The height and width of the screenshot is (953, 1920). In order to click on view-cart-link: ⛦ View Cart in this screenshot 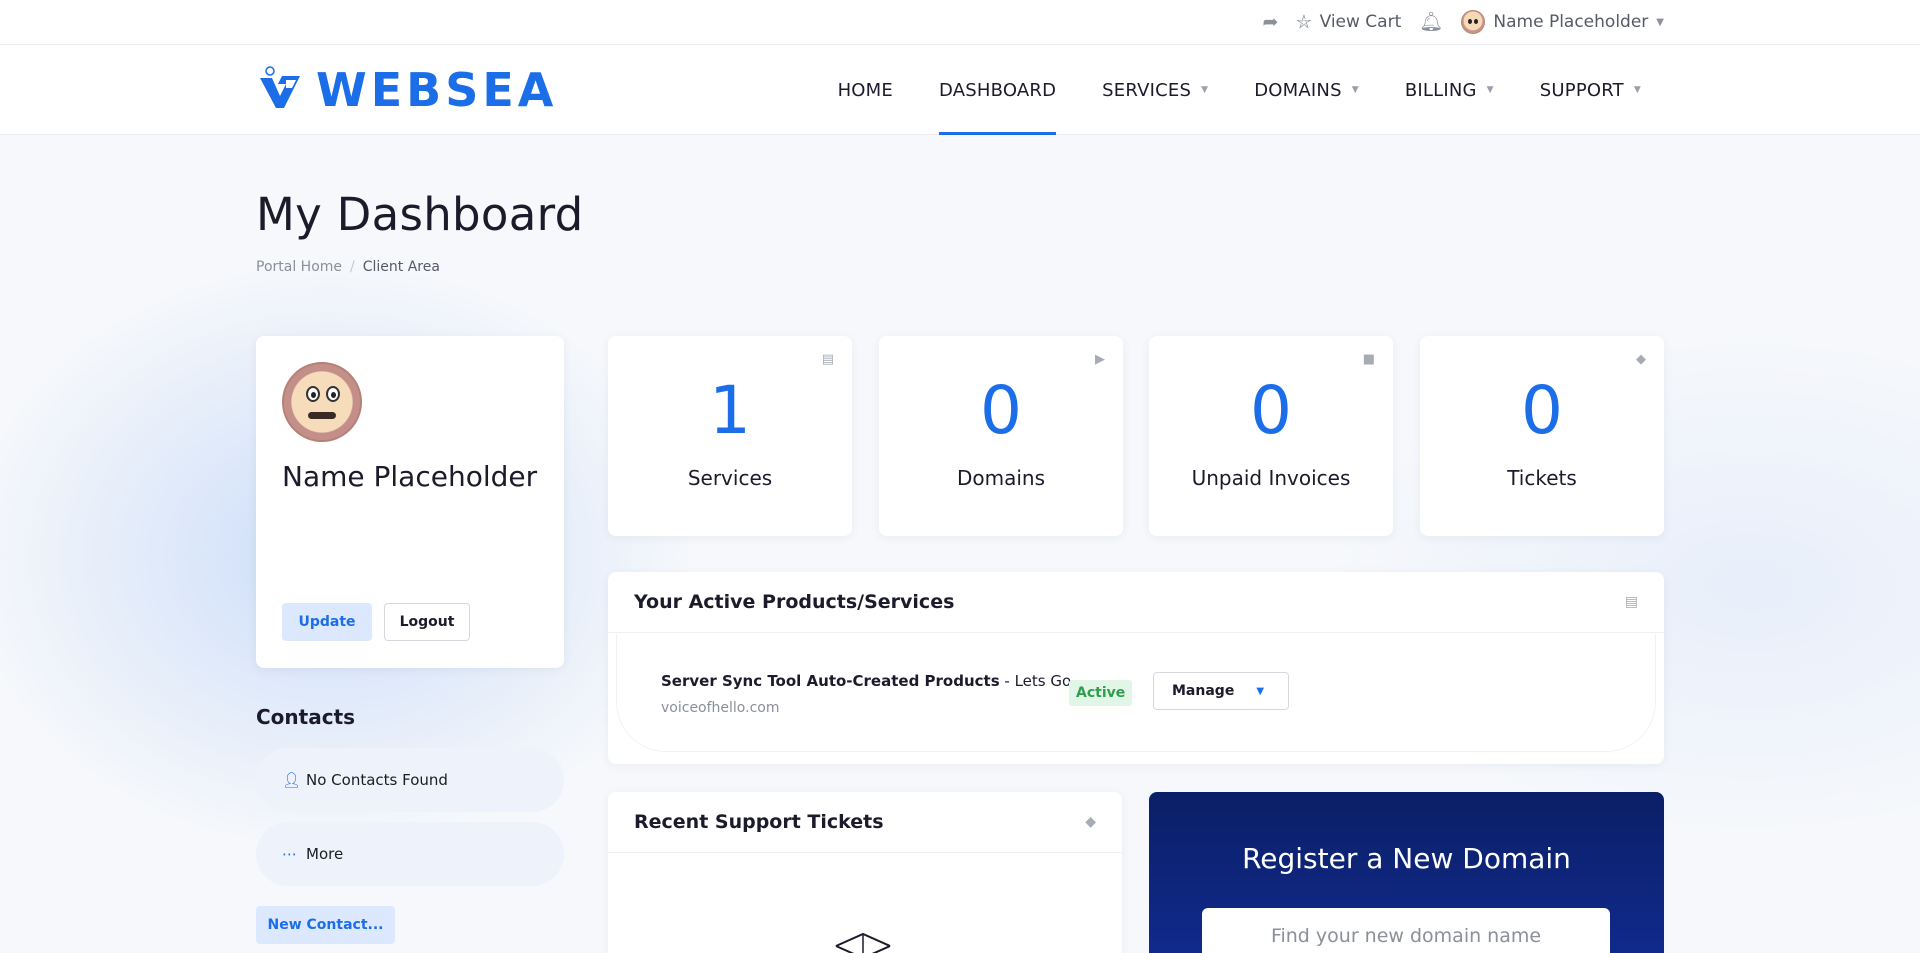, I will do `click(1348, 22)`.